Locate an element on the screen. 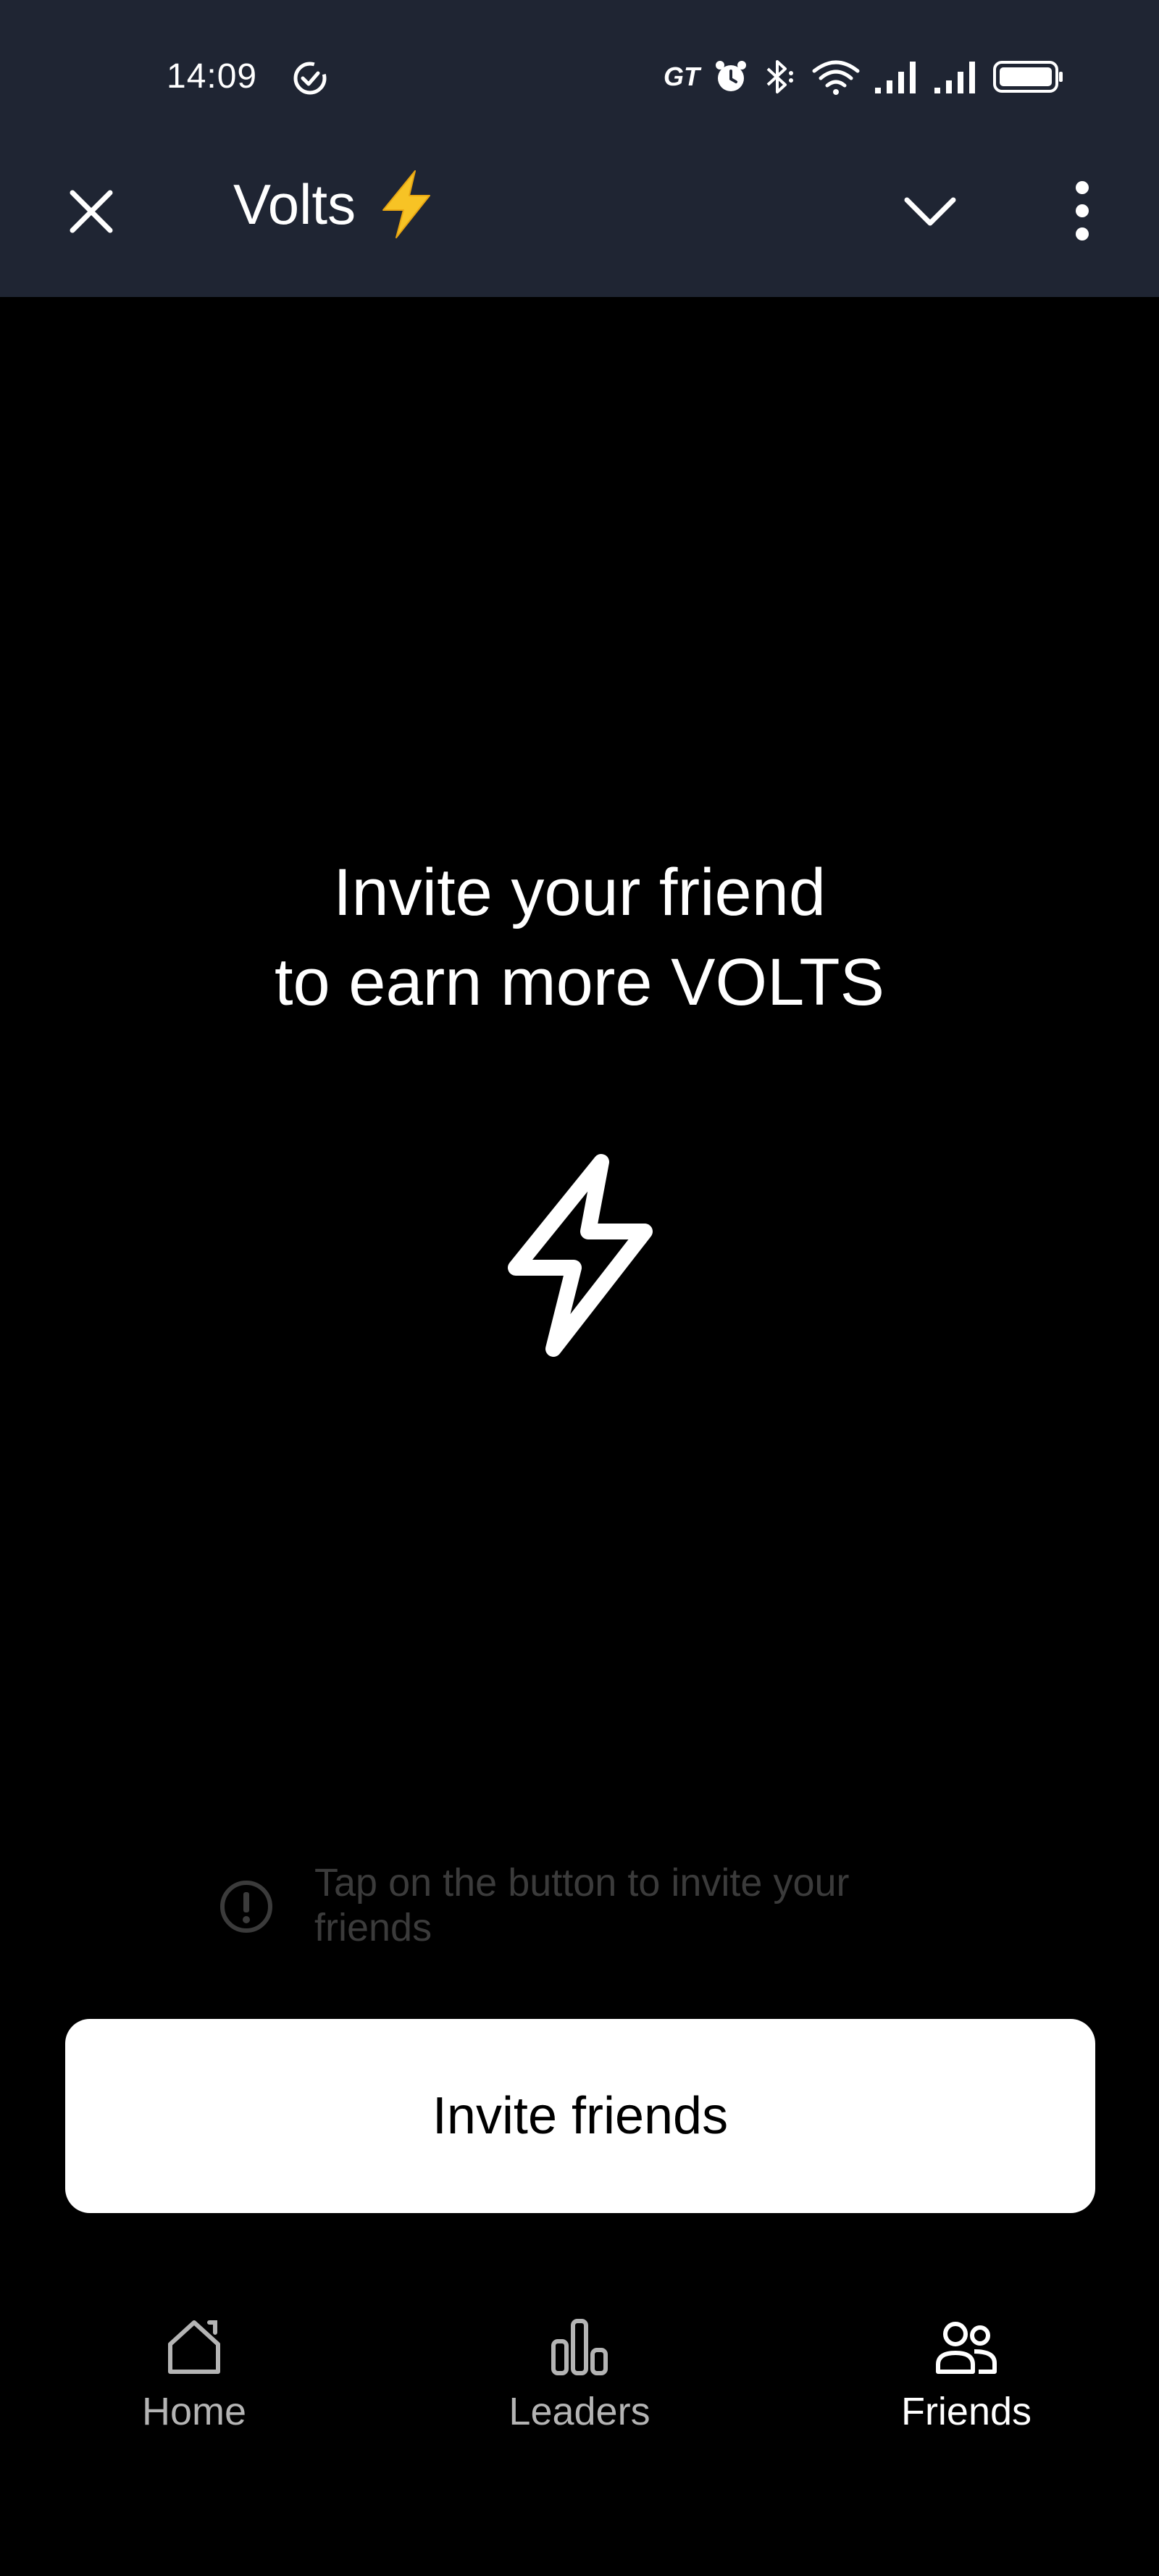  lightning-icon is located at coordinates (580, 1255).